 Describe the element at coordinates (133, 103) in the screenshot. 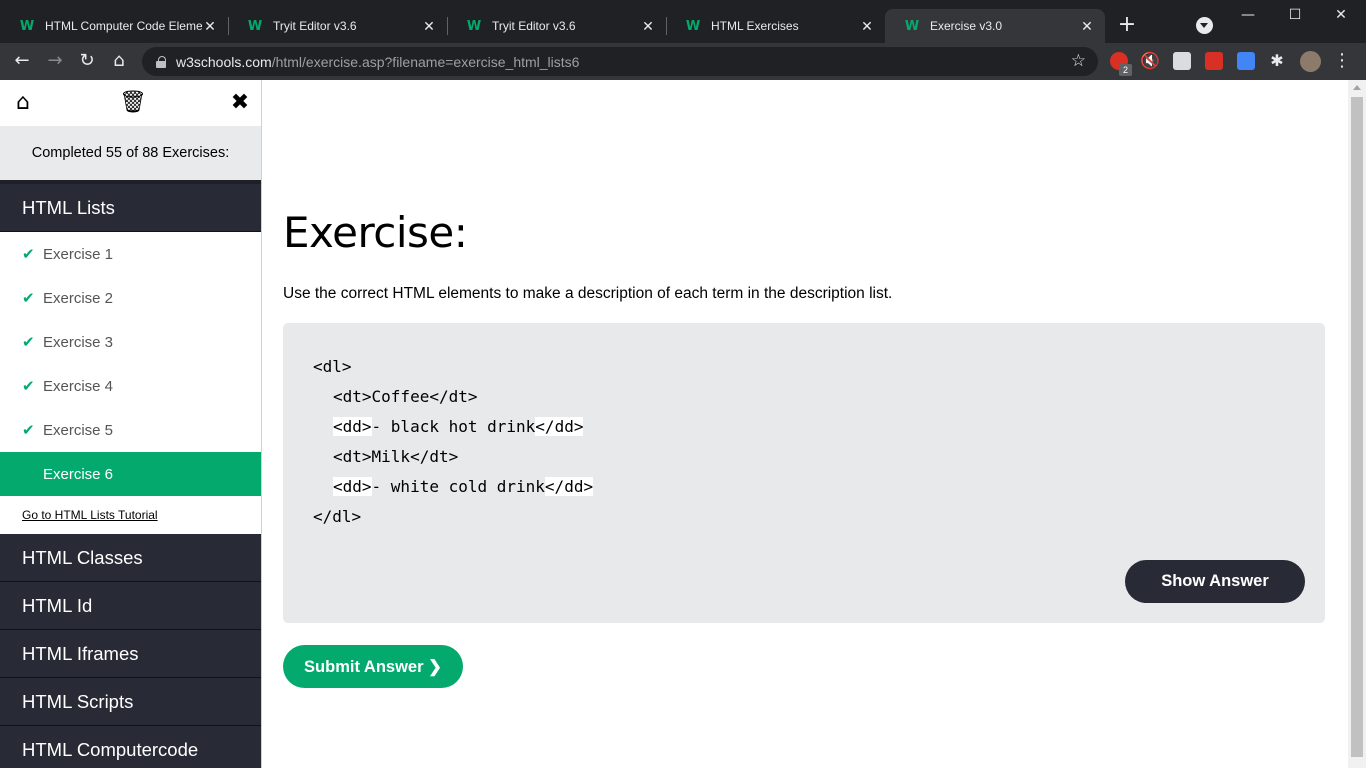

I see `trash-icon: 🗑` at that location.